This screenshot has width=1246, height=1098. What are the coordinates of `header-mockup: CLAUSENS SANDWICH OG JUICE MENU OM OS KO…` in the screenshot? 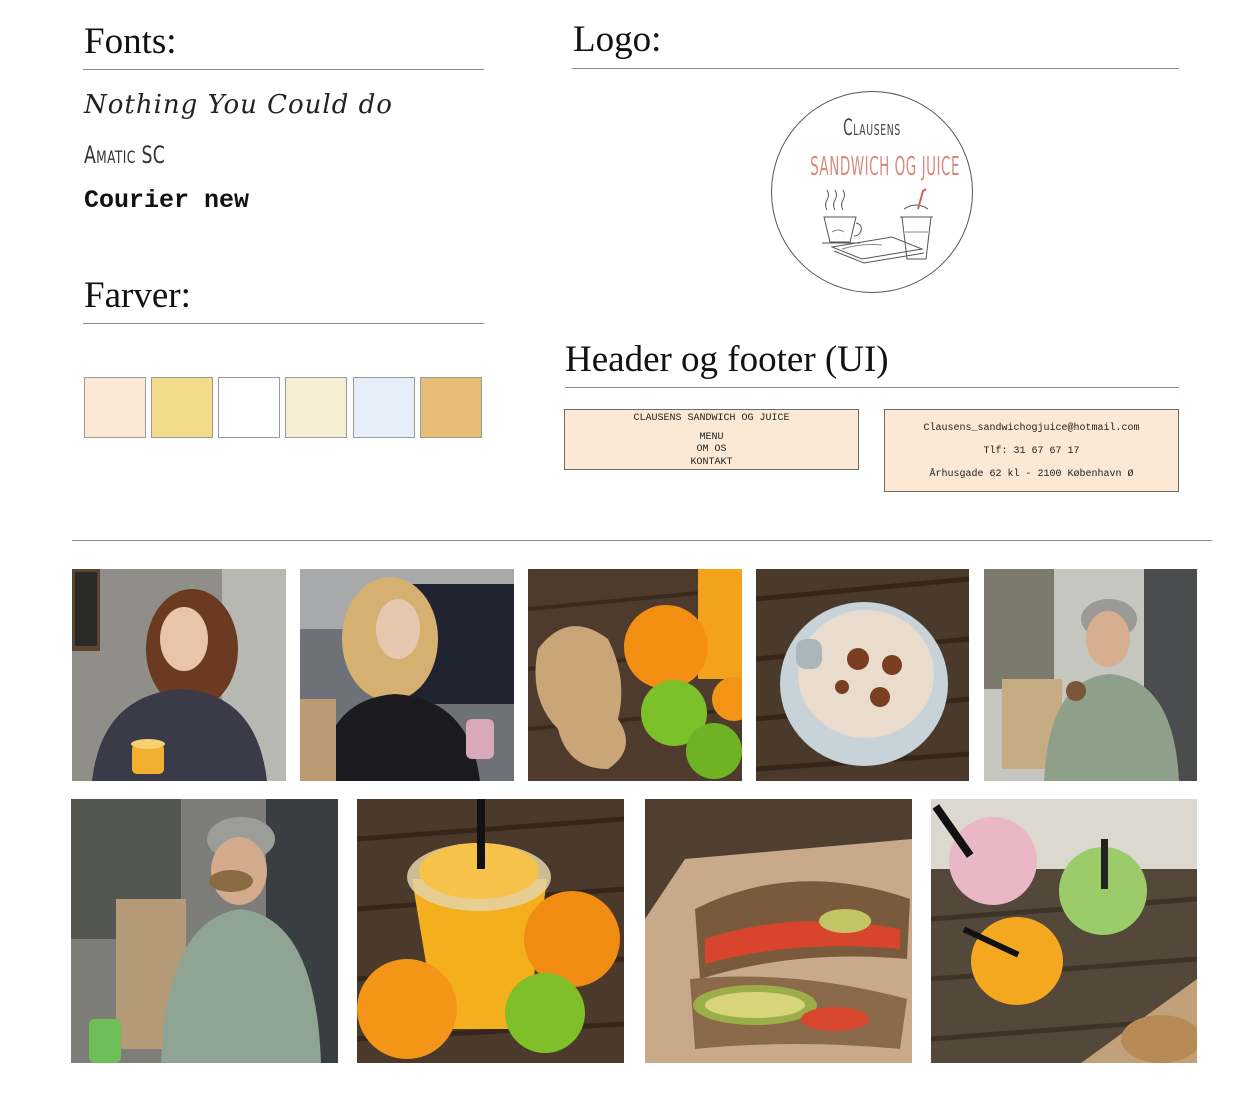 It's located at (711, 439).